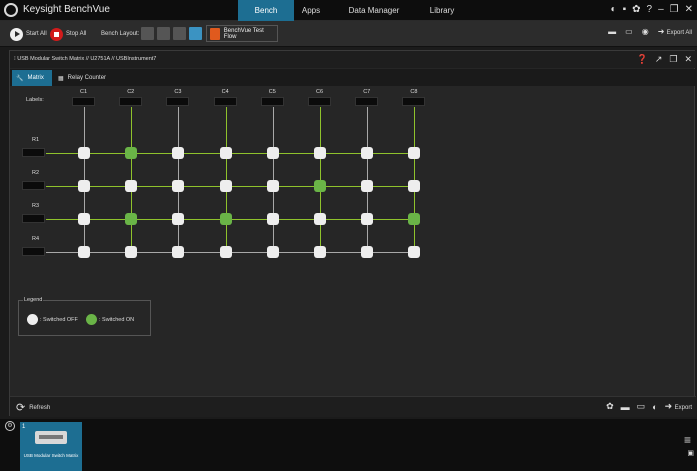 This screenshot has width=697, height=471. I want to click on tab-library: Library, so click(442, 10).